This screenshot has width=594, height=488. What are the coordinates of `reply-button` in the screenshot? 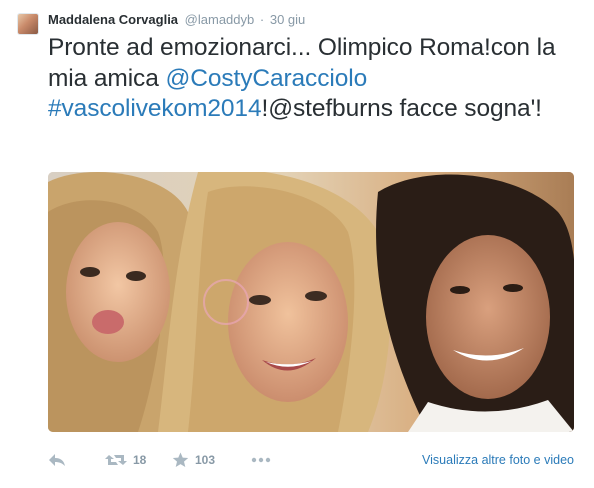 It's located at (57, 460).